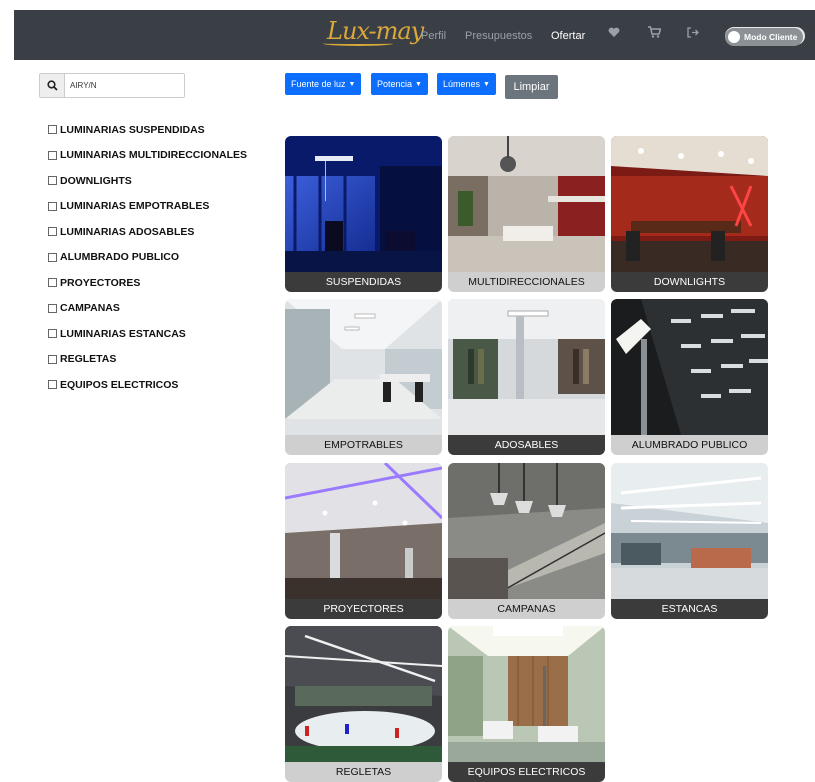 The width and height of the screenshot is (815, 782). What do you see at coordinates (147, 156) in the screenshot?
I see `category-item: LUMINARIAS MULTIDIRECCIONALES` at bounding box center [147, 156].